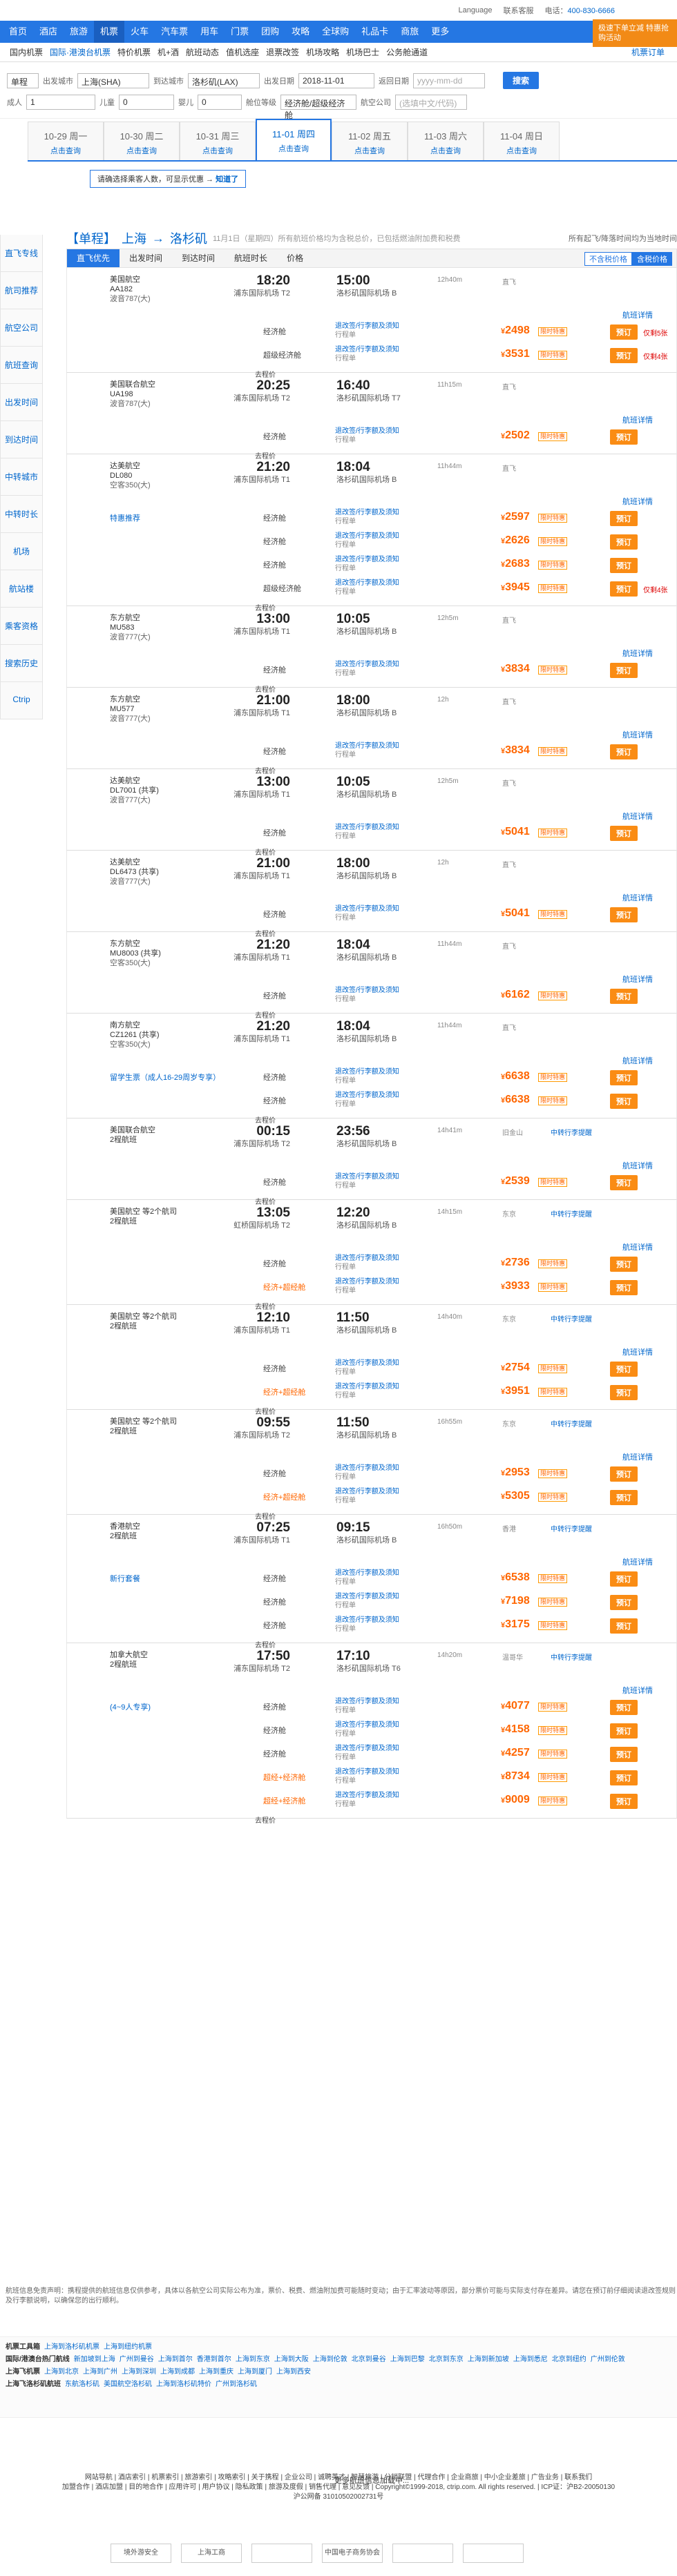  Describe the element at coordinates (330, 2360) in the screenshot. I see `seo-link: 上海到伦敦` at that location.